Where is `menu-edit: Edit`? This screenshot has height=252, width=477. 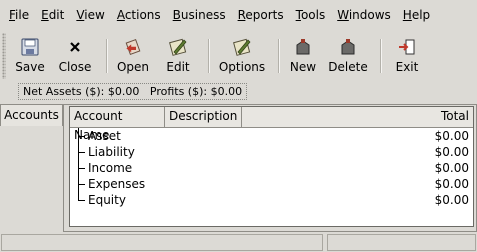
menu-edit: Edit is located at coordinates (52, 15).